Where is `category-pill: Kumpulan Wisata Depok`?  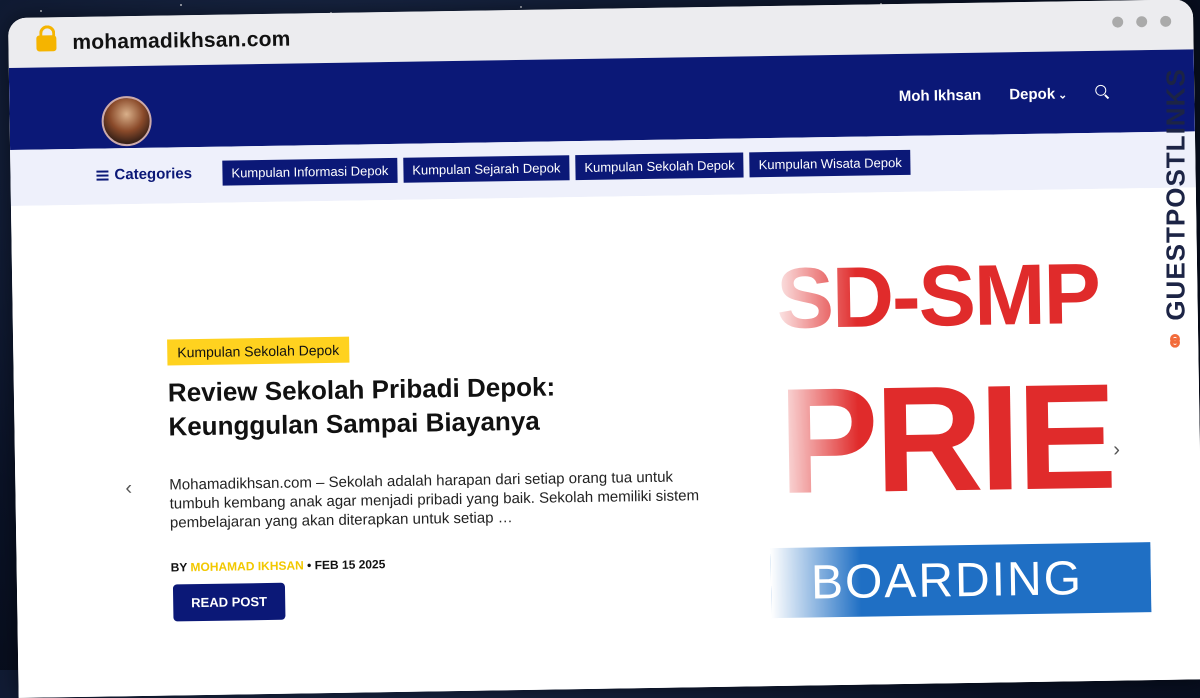
category-pill: Kumpulan Wisata Depok is located at coordinates (830, 163).